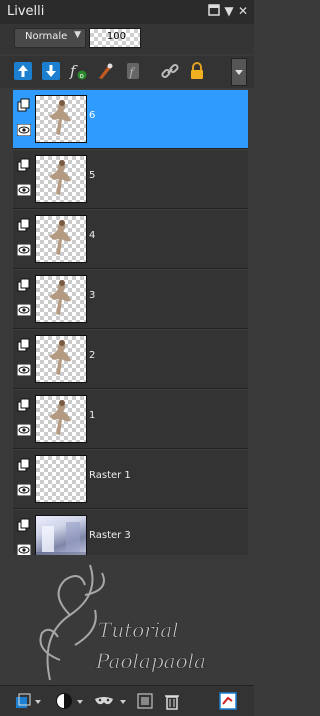 The width and height of the screenshot is (320, 716). Describe the element at coordinates (104, 701) in the screenshot. I see `mask-icon` at that location.